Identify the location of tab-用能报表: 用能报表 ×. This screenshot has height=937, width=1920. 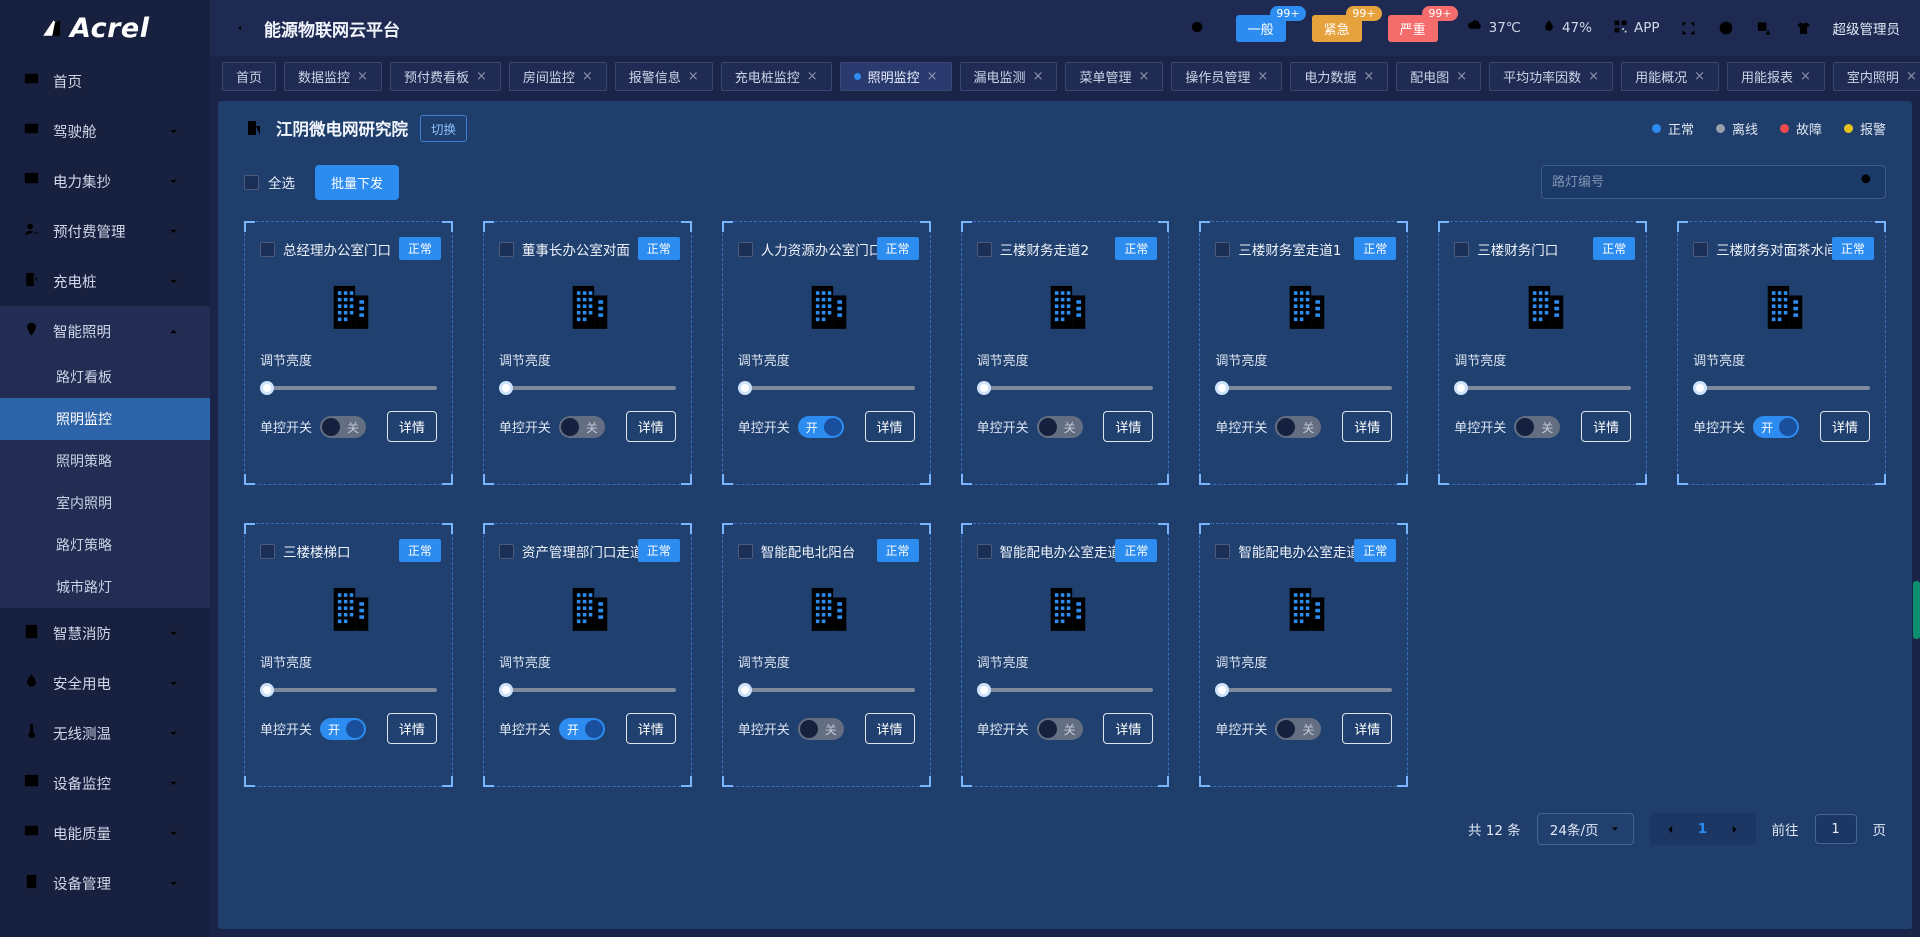
(1776, 76).